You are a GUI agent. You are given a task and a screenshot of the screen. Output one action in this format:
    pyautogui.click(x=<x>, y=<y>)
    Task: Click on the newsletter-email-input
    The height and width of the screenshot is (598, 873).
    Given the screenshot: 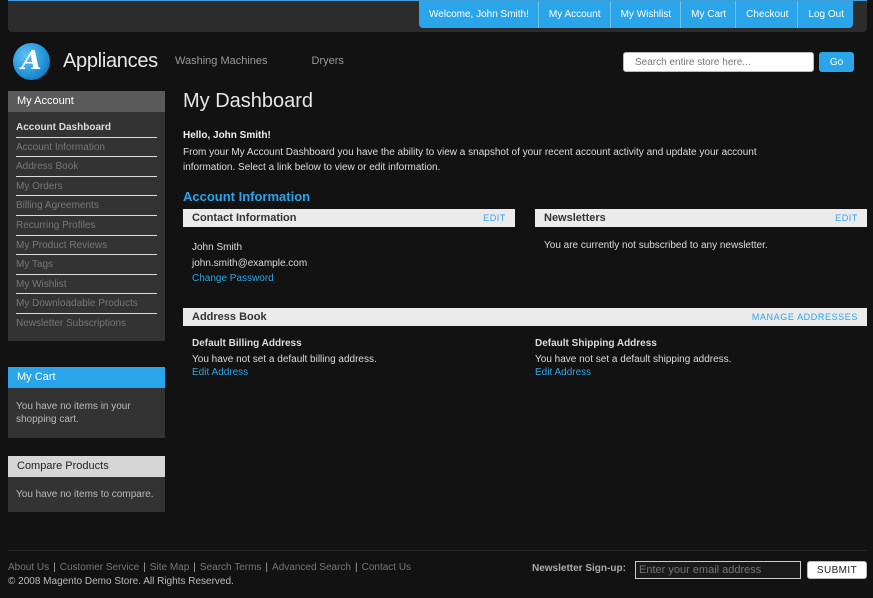 What is the action you would take?
    pyautogui.click(x=718, y=570)
    